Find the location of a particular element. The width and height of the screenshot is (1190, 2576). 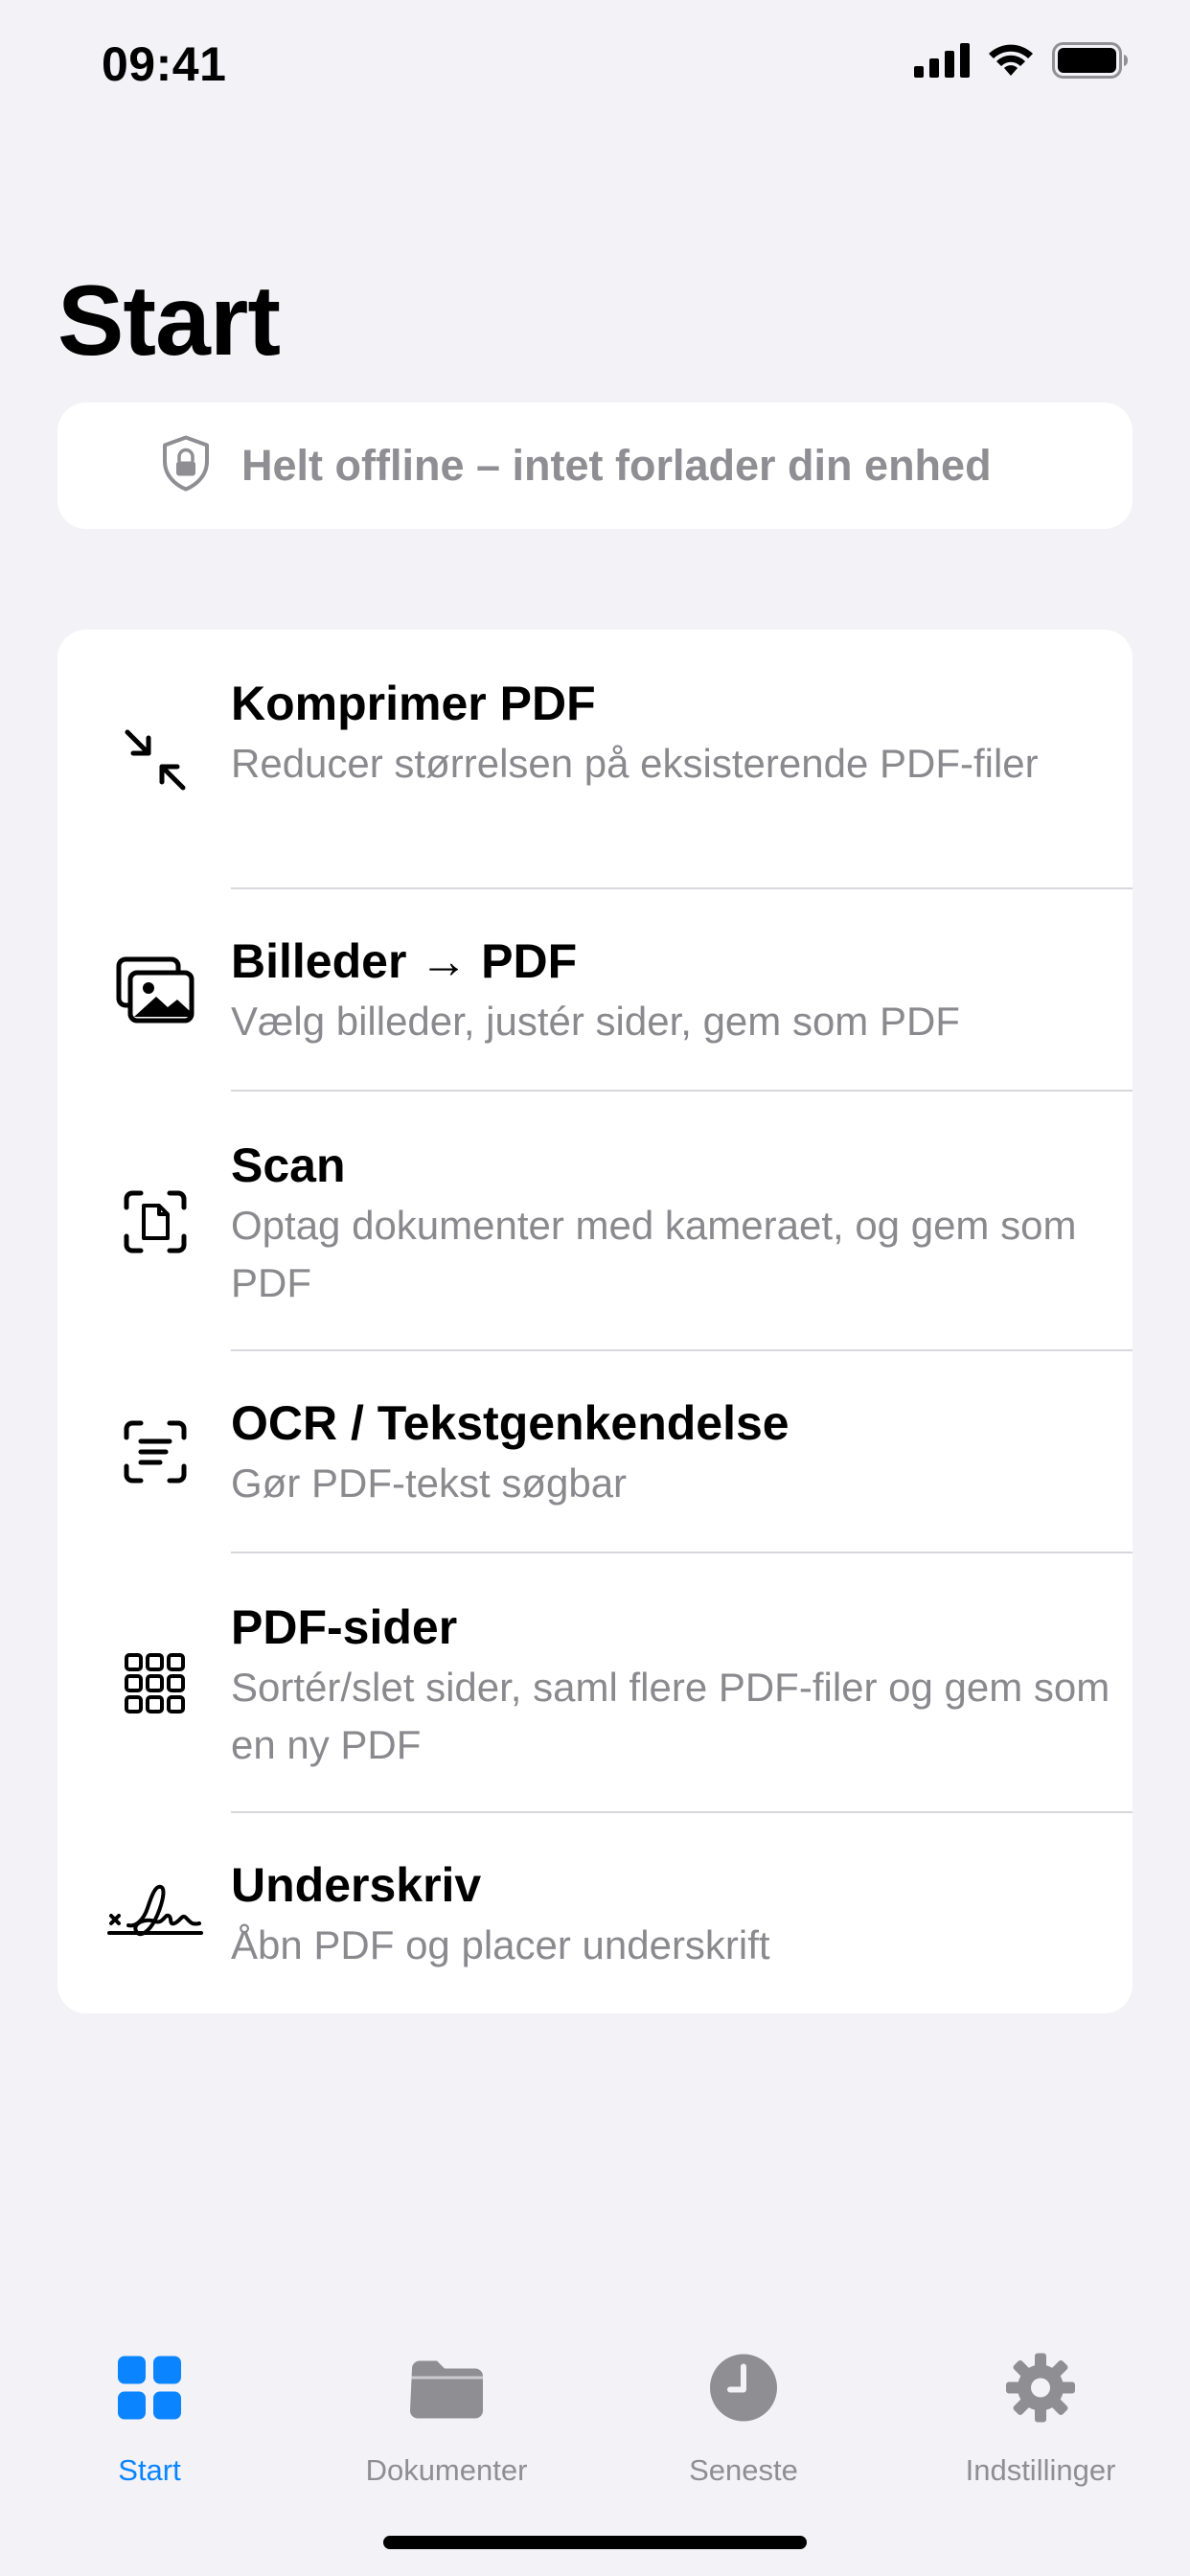

tool-subtitle: Åbn PDF og placer underskrift is located at coordinates (500, 1944).